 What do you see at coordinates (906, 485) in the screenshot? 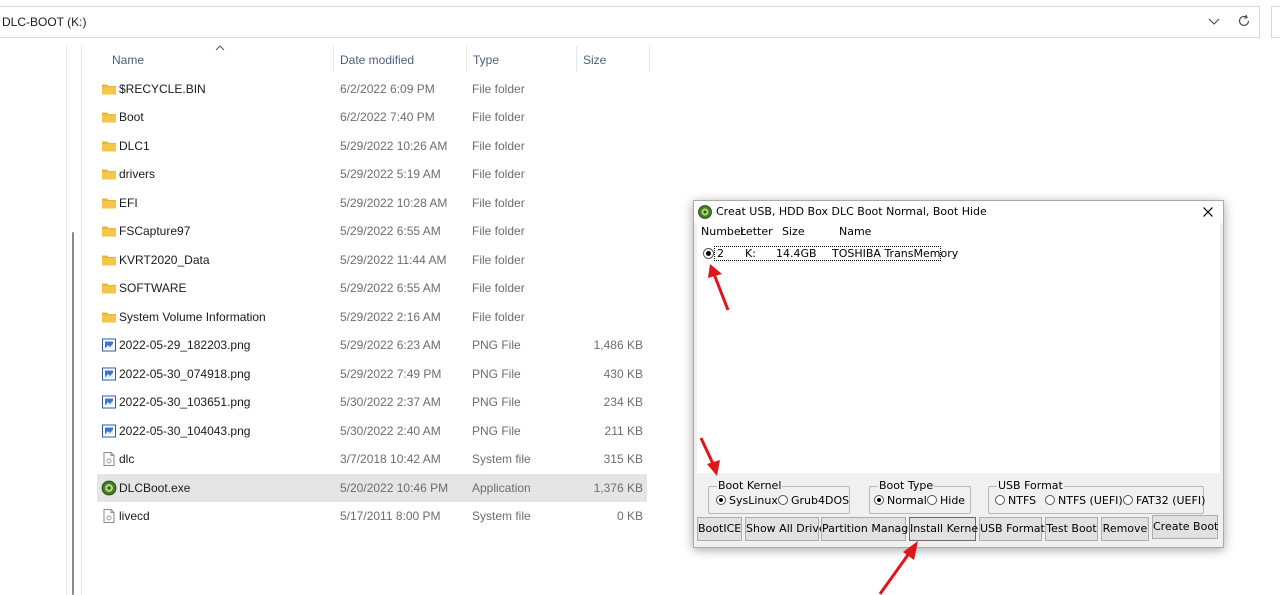
I see `boot-type-label: Boot Type` at bounding box center [906, 485].